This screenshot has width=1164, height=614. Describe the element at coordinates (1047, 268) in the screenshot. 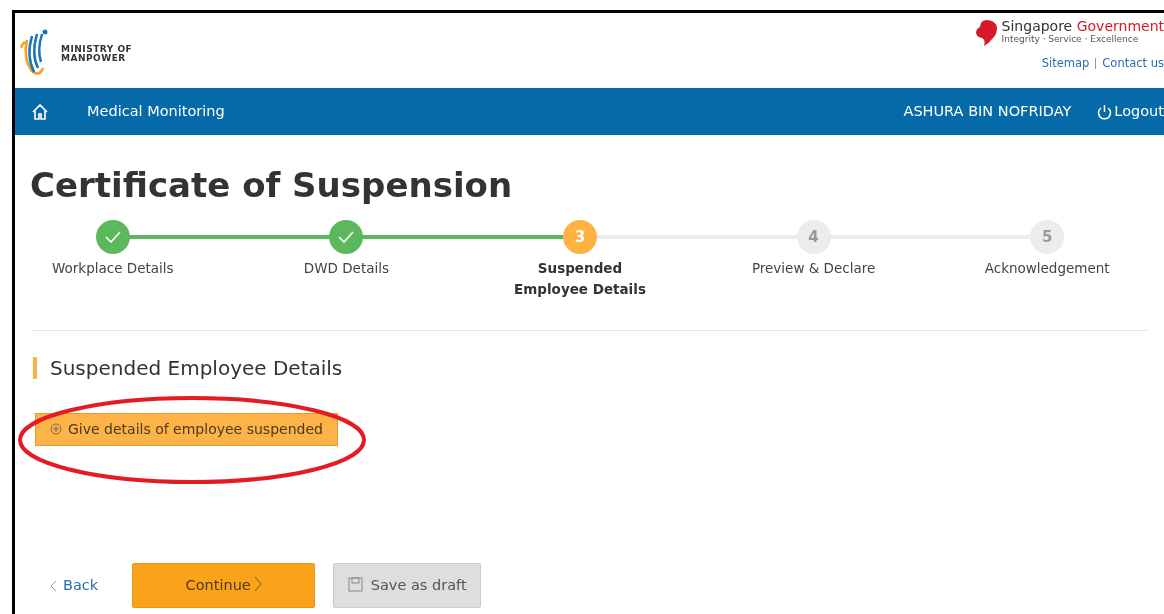

I see `step-label: Acknowledgement` at that location.